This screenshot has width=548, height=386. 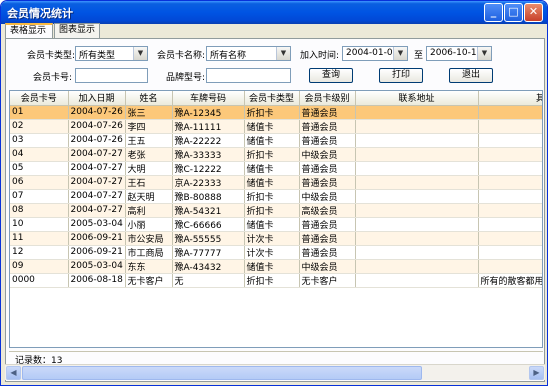 What do you see at coordinates (208, 252) in the screenshot?
I see `table-cell: 豫A-77777` at bounding box center [208, 252].